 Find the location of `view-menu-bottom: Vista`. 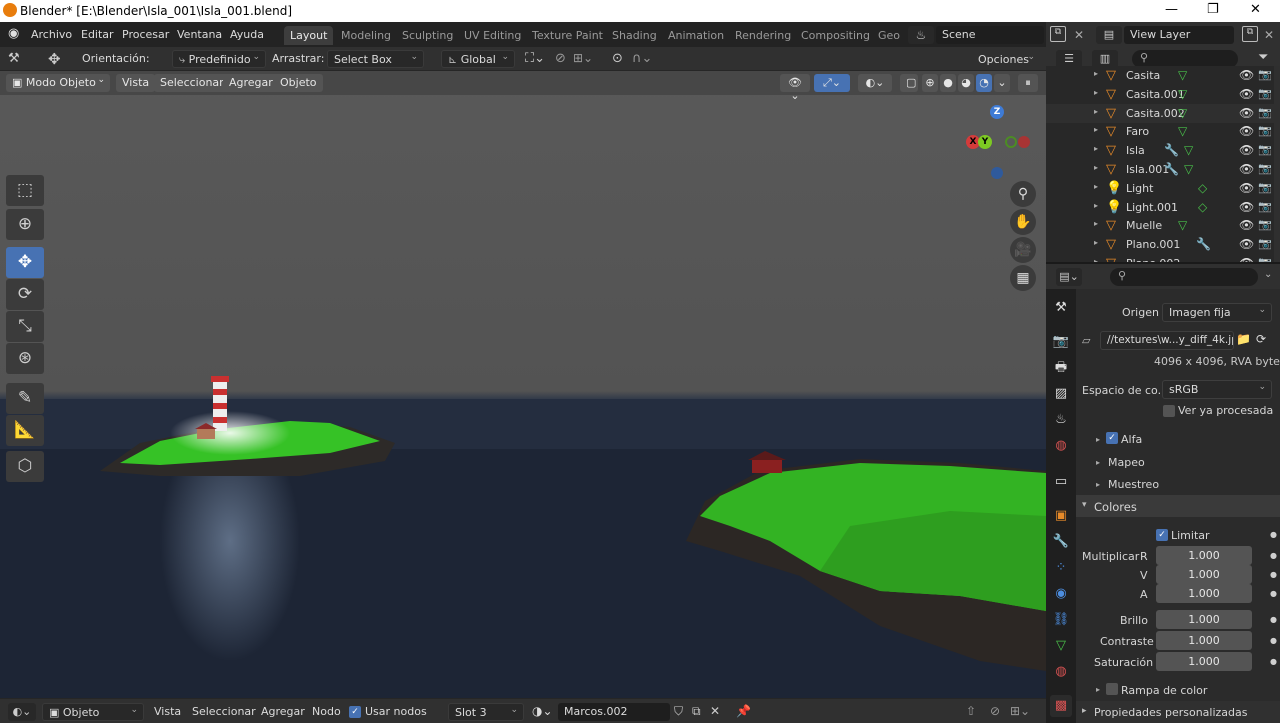

view-menu-bottom: Vista is located at coordinates (167, 711).